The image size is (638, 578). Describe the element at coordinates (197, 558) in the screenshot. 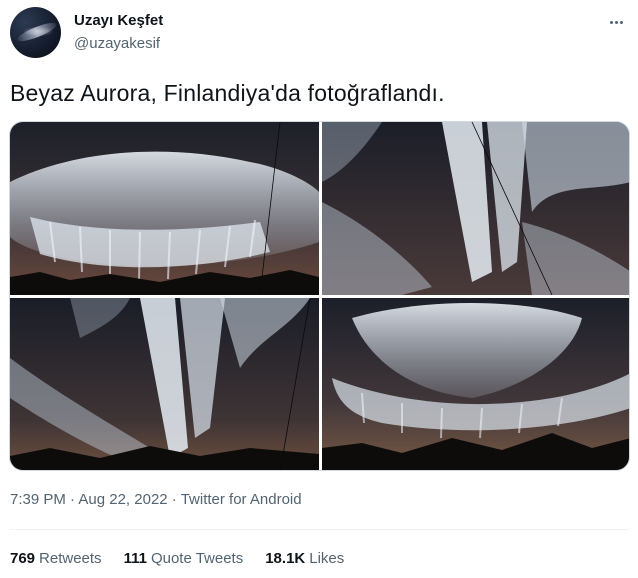

I see `quotes-label: Quote Tweets` at that location.